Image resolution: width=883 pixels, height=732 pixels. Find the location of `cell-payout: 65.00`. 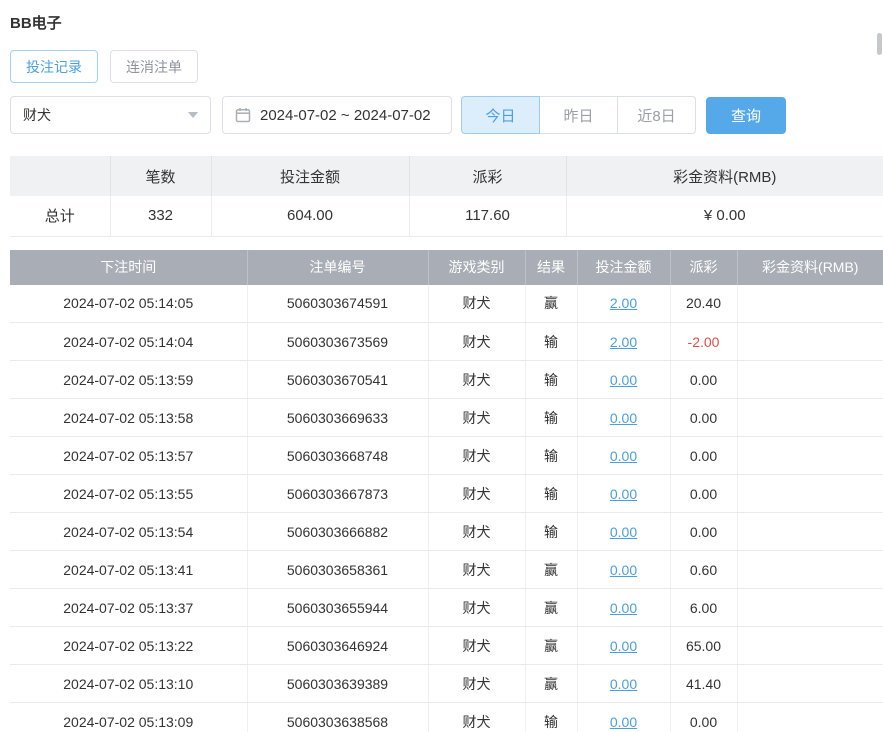

cell-payout: 65.00 is located at coordinates (704, 645).